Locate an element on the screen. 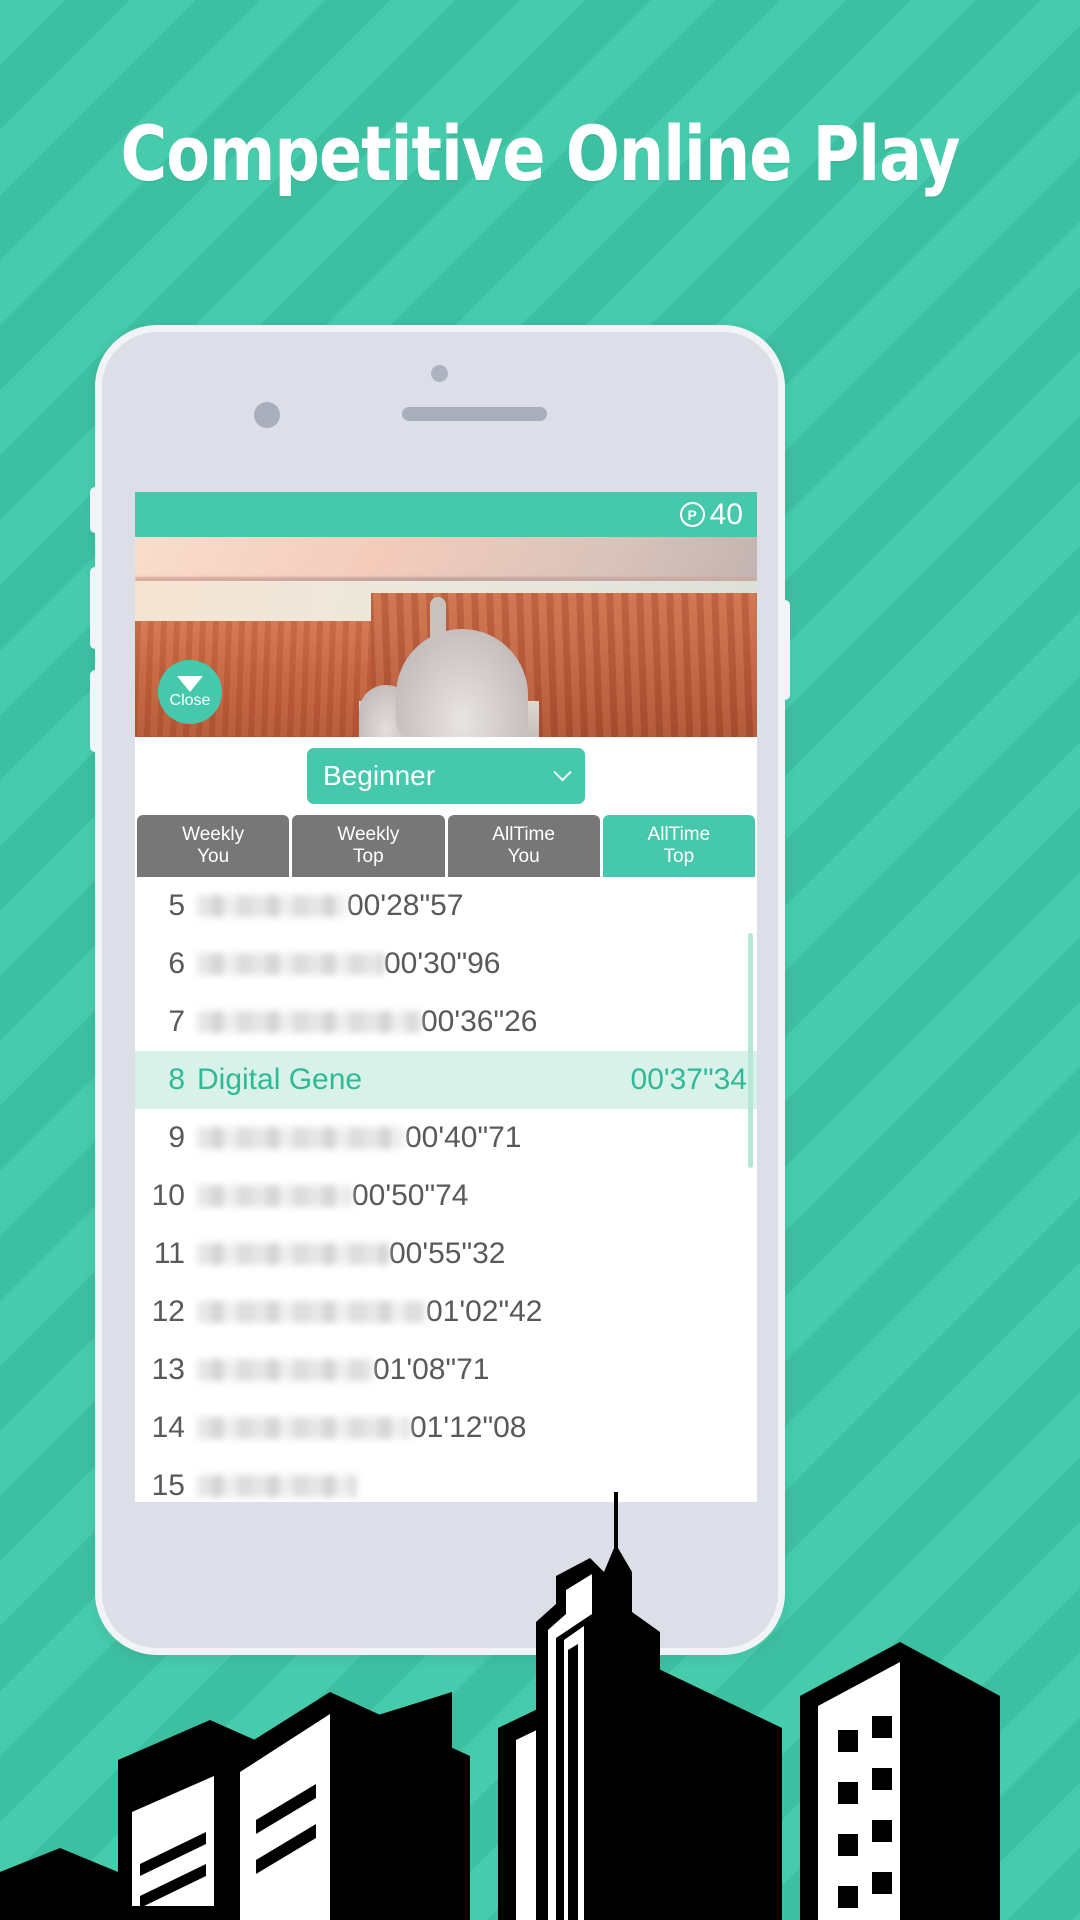 The height and width of the screenshot is (1920, 1080). leaderboard-row: 5 00'28"57 is located at coordinates (446, 906).